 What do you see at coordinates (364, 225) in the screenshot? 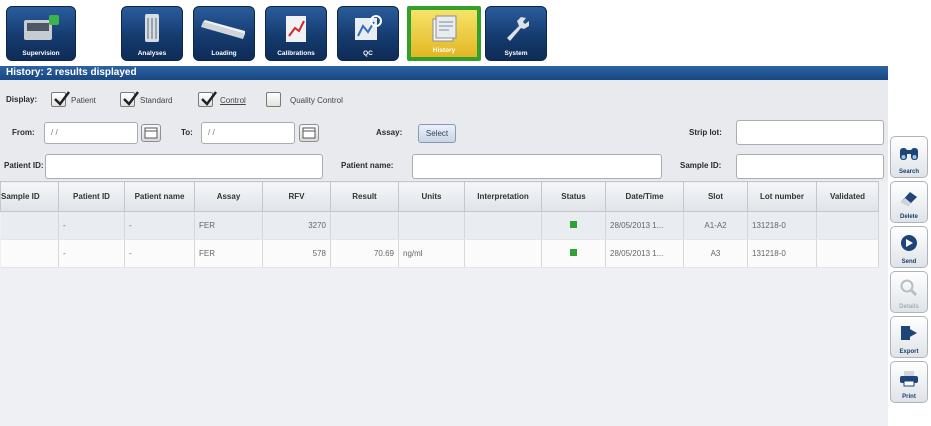
I see `cell-result` at bounding box center [364, 225].